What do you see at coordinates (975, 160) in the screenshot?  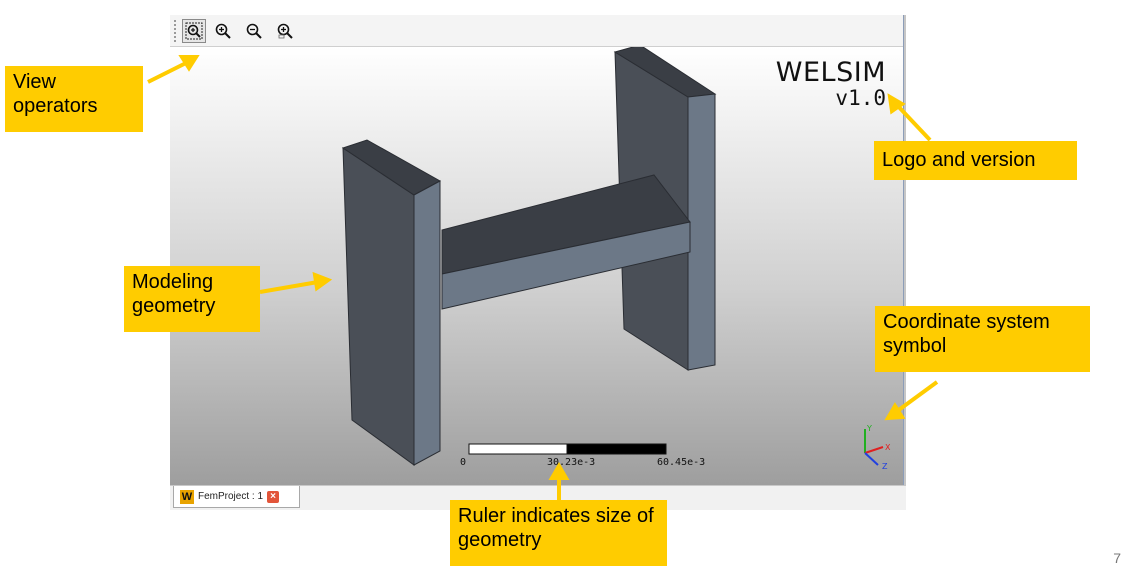 I see `callout-logo-version: Logo and version` at bounding box center [975, 160].